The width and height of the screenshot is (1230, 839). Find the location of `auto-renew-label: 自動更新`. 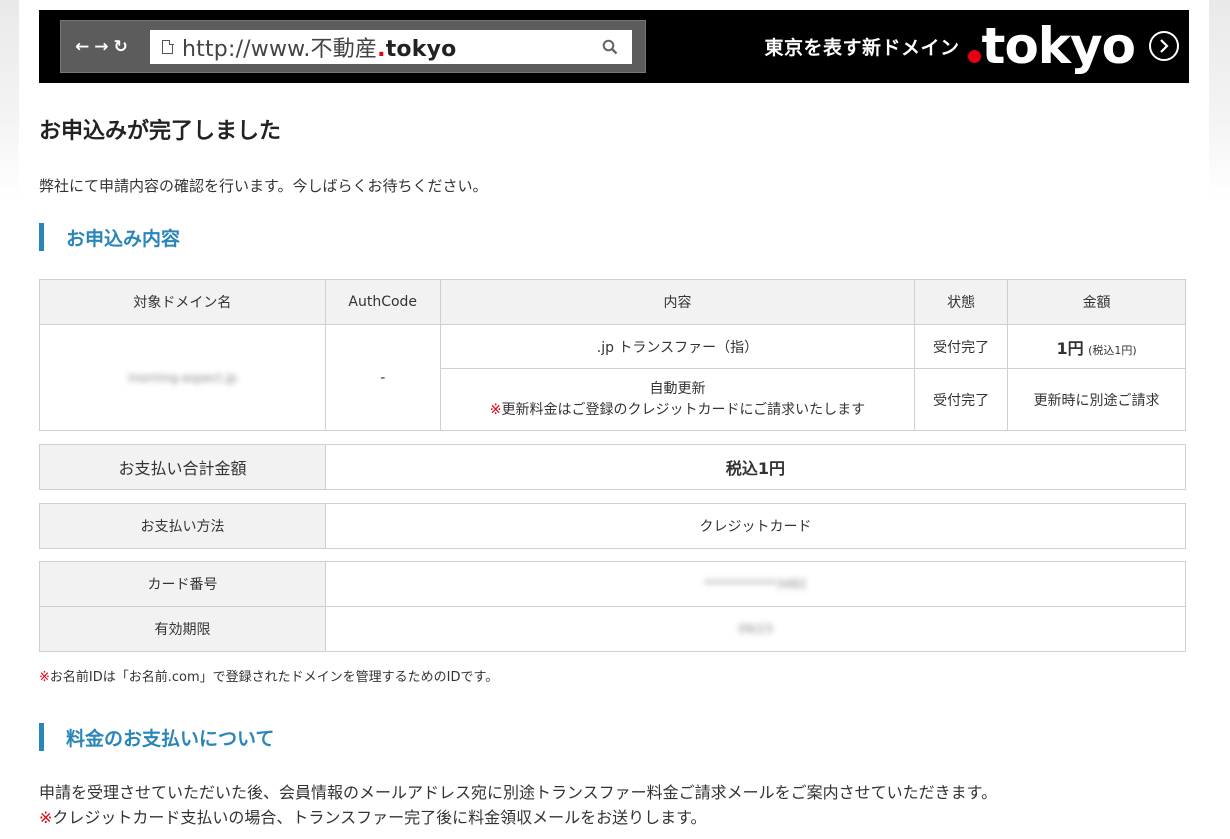

auto-renew-label: 自動更新 is located at coordinates (677, 389).